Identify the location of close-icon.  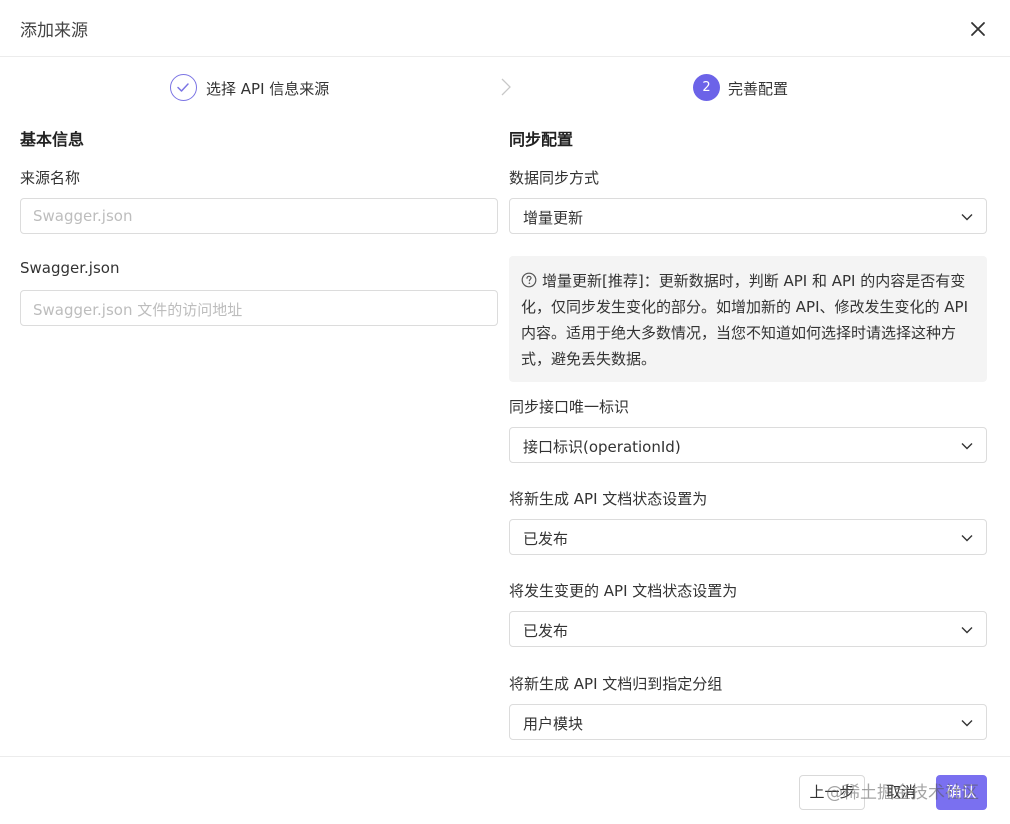
(978, 29).